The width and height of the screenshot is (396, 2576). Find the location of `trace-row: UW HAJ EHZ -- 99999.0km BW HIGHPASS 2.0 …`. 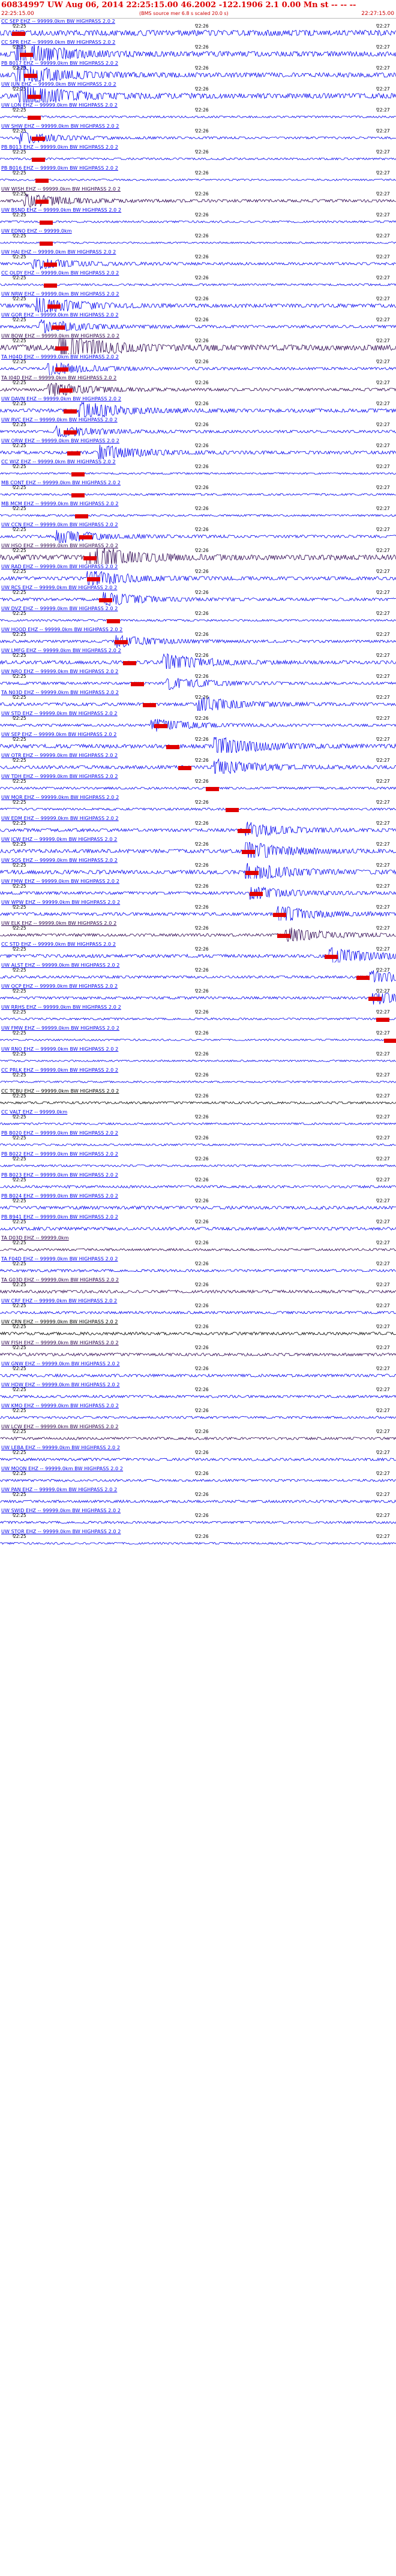

trace-row: UW HAJ EHZ -- 99999.0km BW HIGHPASS 2.0 … is located at coordinates (198, 259).